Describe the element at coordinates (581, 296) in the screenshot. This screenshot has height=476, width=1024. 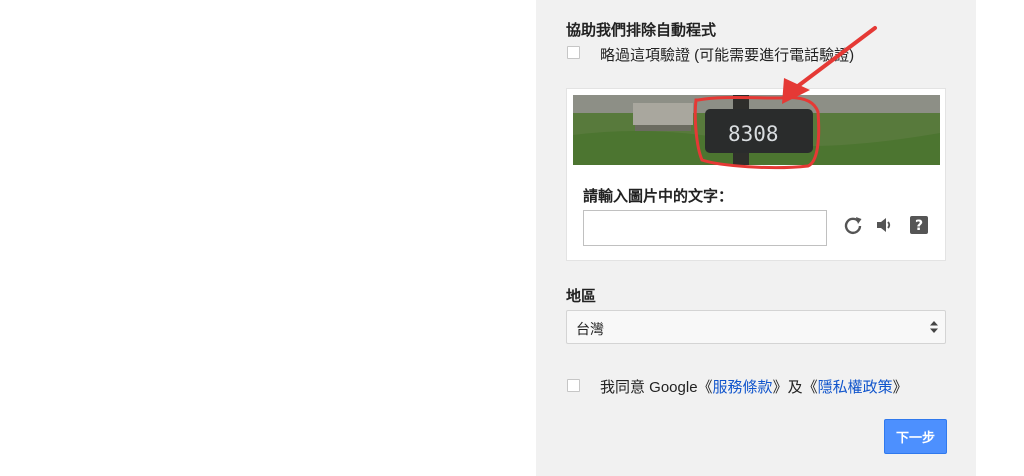
I see `region-label: 地區` at that location.